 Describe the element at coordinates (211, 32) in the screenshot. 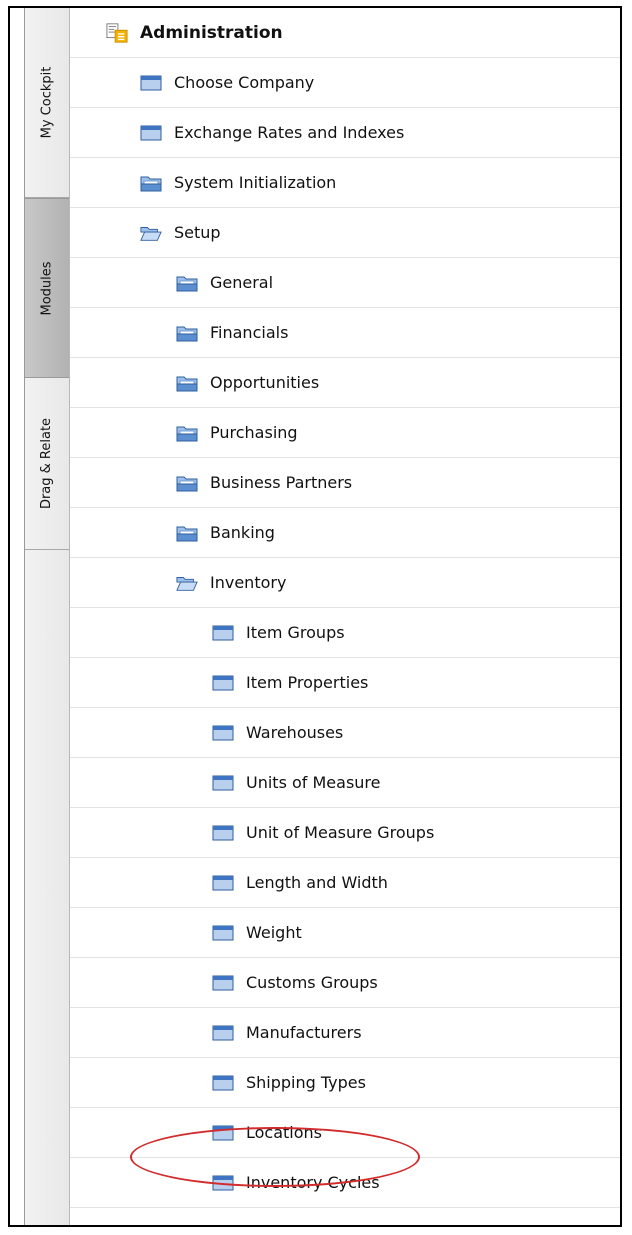

I see `tree-header-label: Administration` at that location.